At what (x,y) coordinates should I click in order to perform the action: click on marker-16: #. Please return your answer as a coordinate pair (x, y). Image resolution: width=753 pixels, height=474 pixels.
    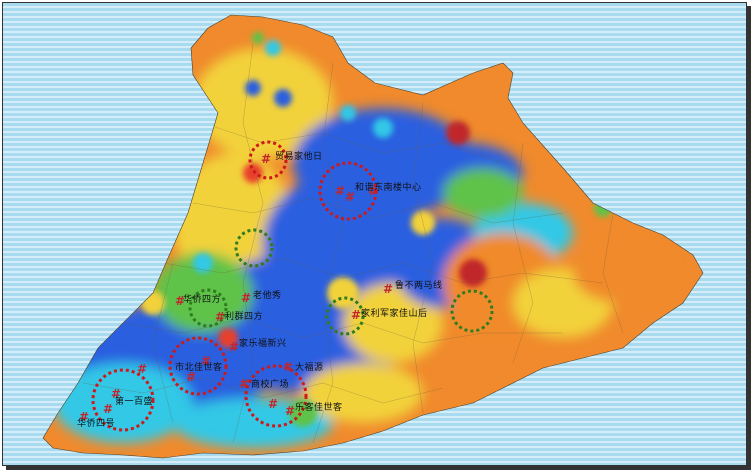
    Looking at the image, I should click on (290, 411).